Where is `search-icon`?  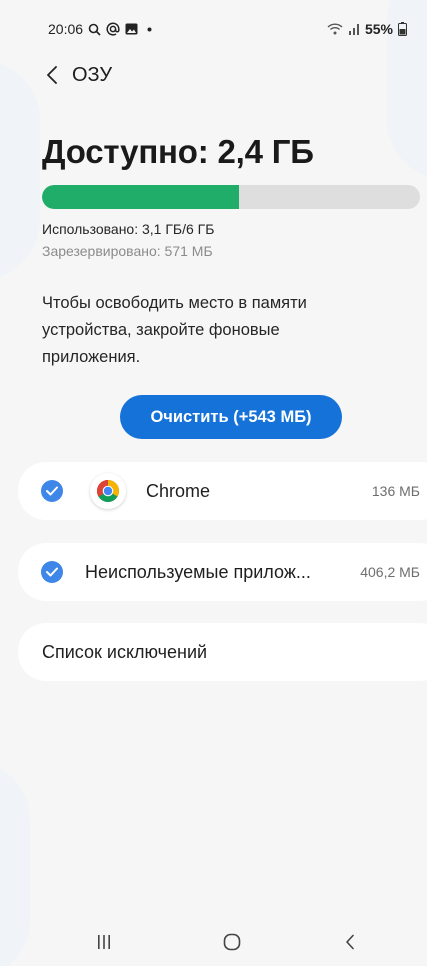 search-icon is located at coordinates (94, 29).